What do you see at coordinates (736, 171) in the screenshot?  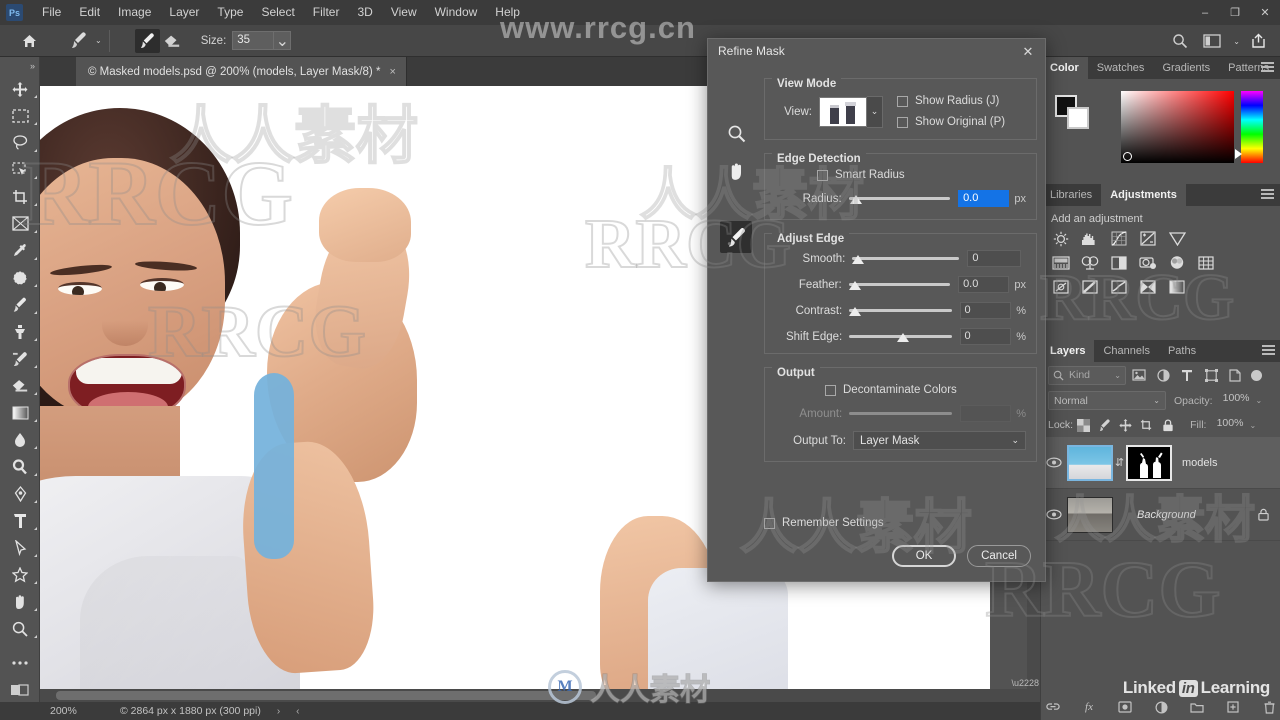 I see `hand-tool-icon` at bounding box center [736, 171].